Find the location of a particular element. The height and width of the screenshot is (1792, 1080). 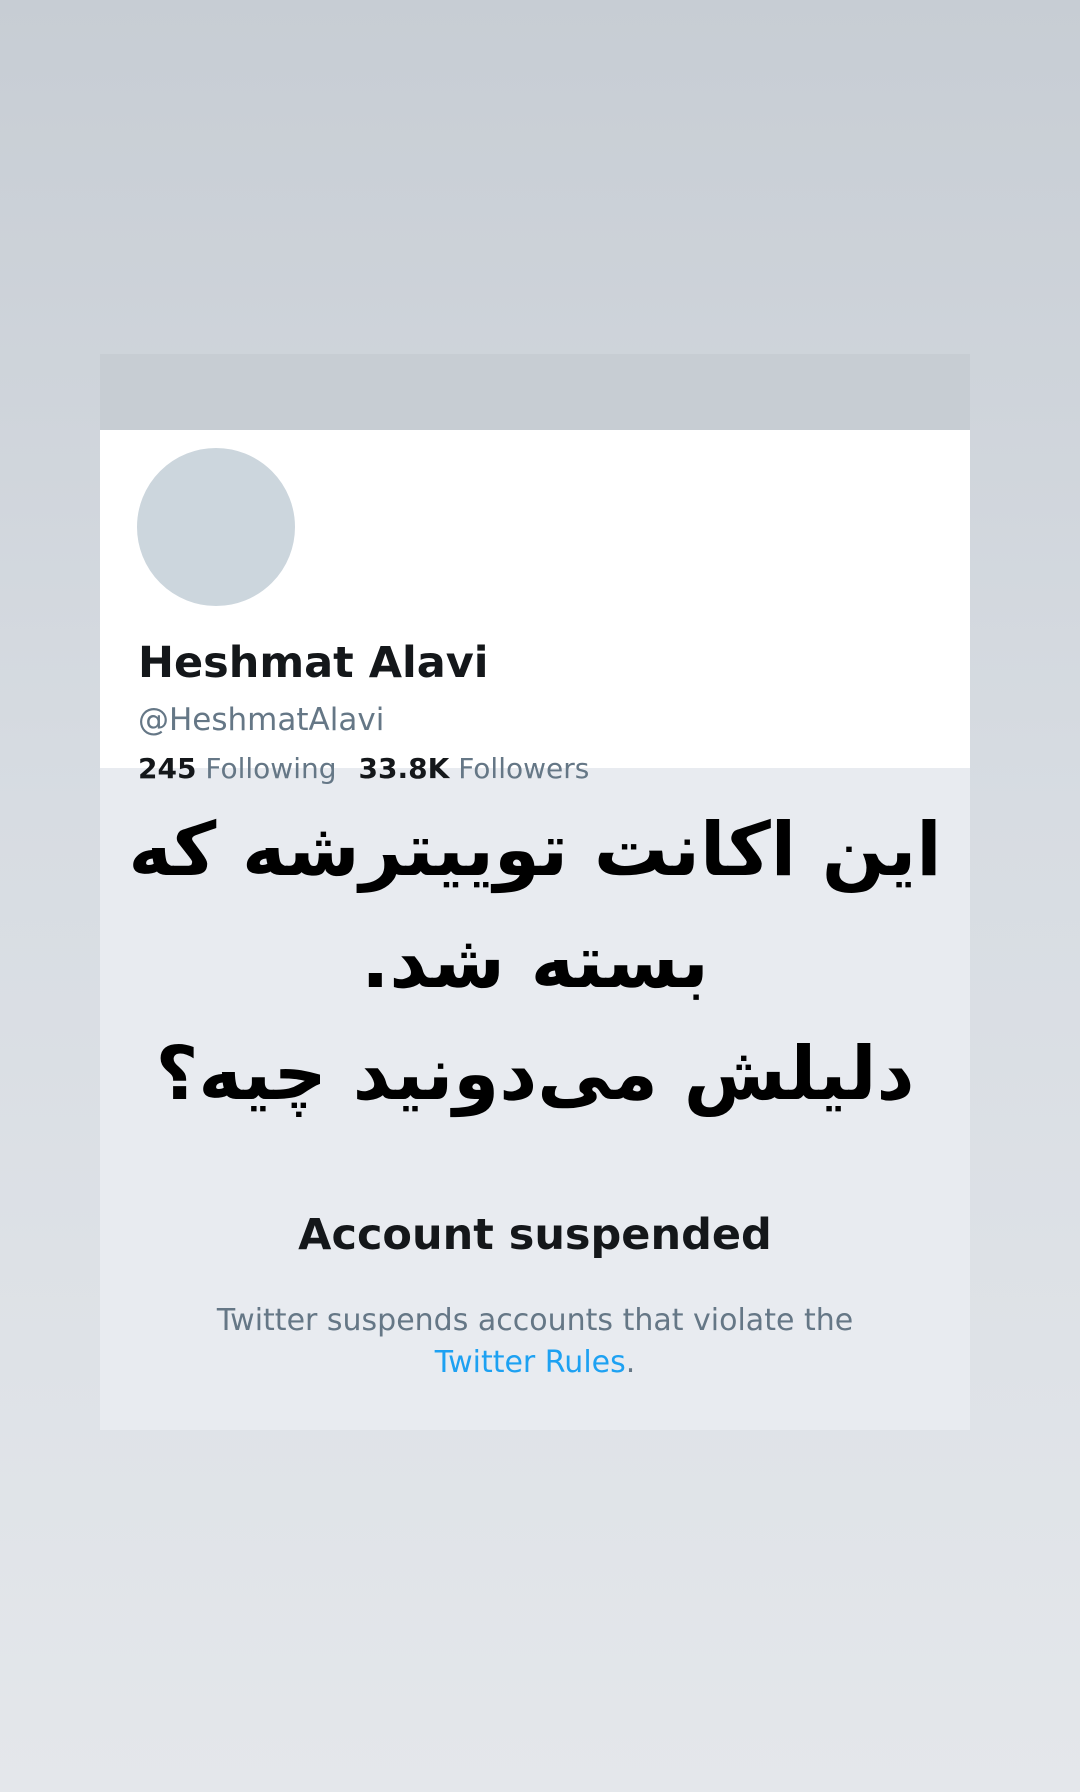

overlay-line-2: بسته شد. is located at coordinates (535, 962).